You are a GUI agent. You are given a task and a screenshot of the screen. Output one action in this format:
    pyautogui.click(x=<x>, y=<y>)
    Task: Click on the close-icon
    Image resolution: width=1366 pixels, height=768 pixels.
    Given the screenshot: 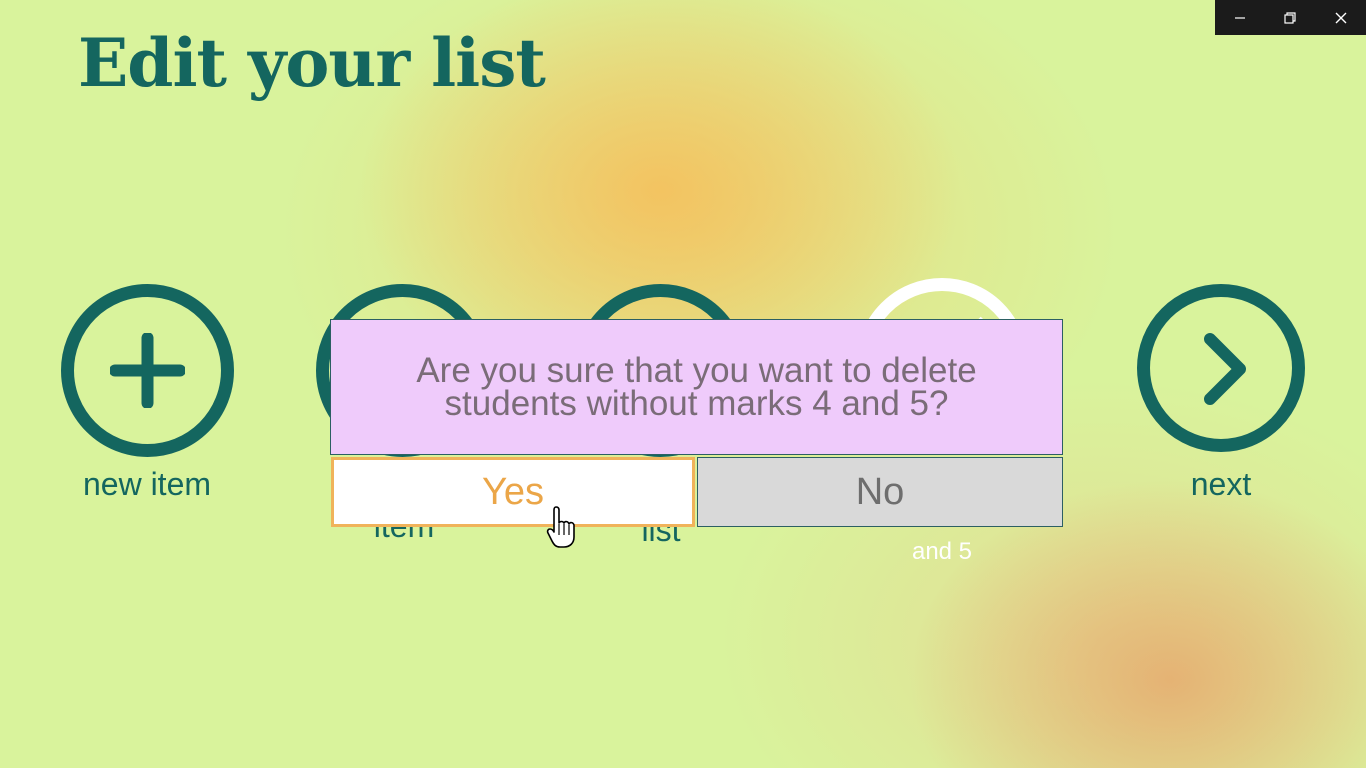 What is the action you would take?
    pyautogui.click(x=1341, y=17)
    